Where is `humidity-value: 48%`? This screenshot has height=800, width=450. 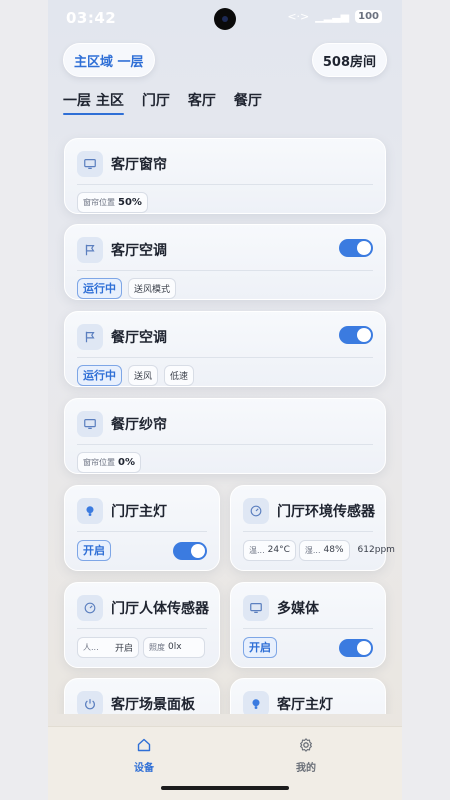
humidity-value: 48% is located at coordinates (333, 550).